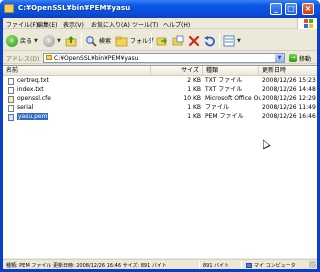 This screenshot has width=320, height=272. I want to click on title-bar: C:¥OpenSSL¥bin¥PEM¥yasu _ □ ×, so click(160, 9).